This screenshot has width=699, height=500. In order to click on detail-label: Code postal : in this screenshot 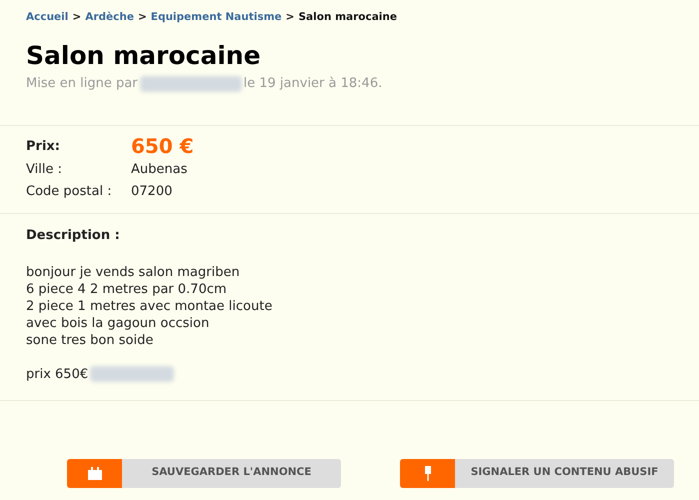, I will do `click(69, 191)`.